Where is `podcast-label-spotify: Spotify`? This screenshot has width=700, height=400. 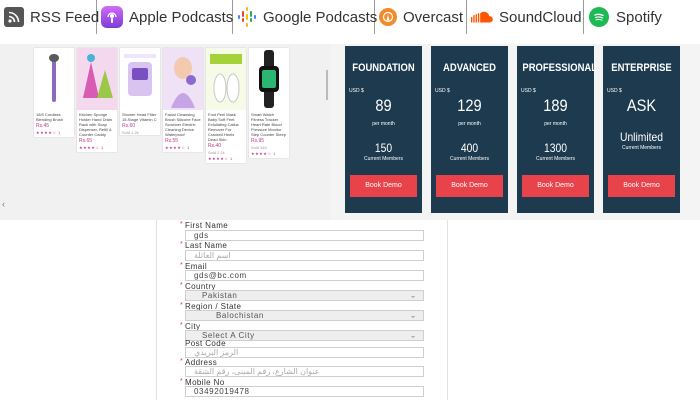 podcast-label-spotify: Spotify is located at coordinates (639, 17).